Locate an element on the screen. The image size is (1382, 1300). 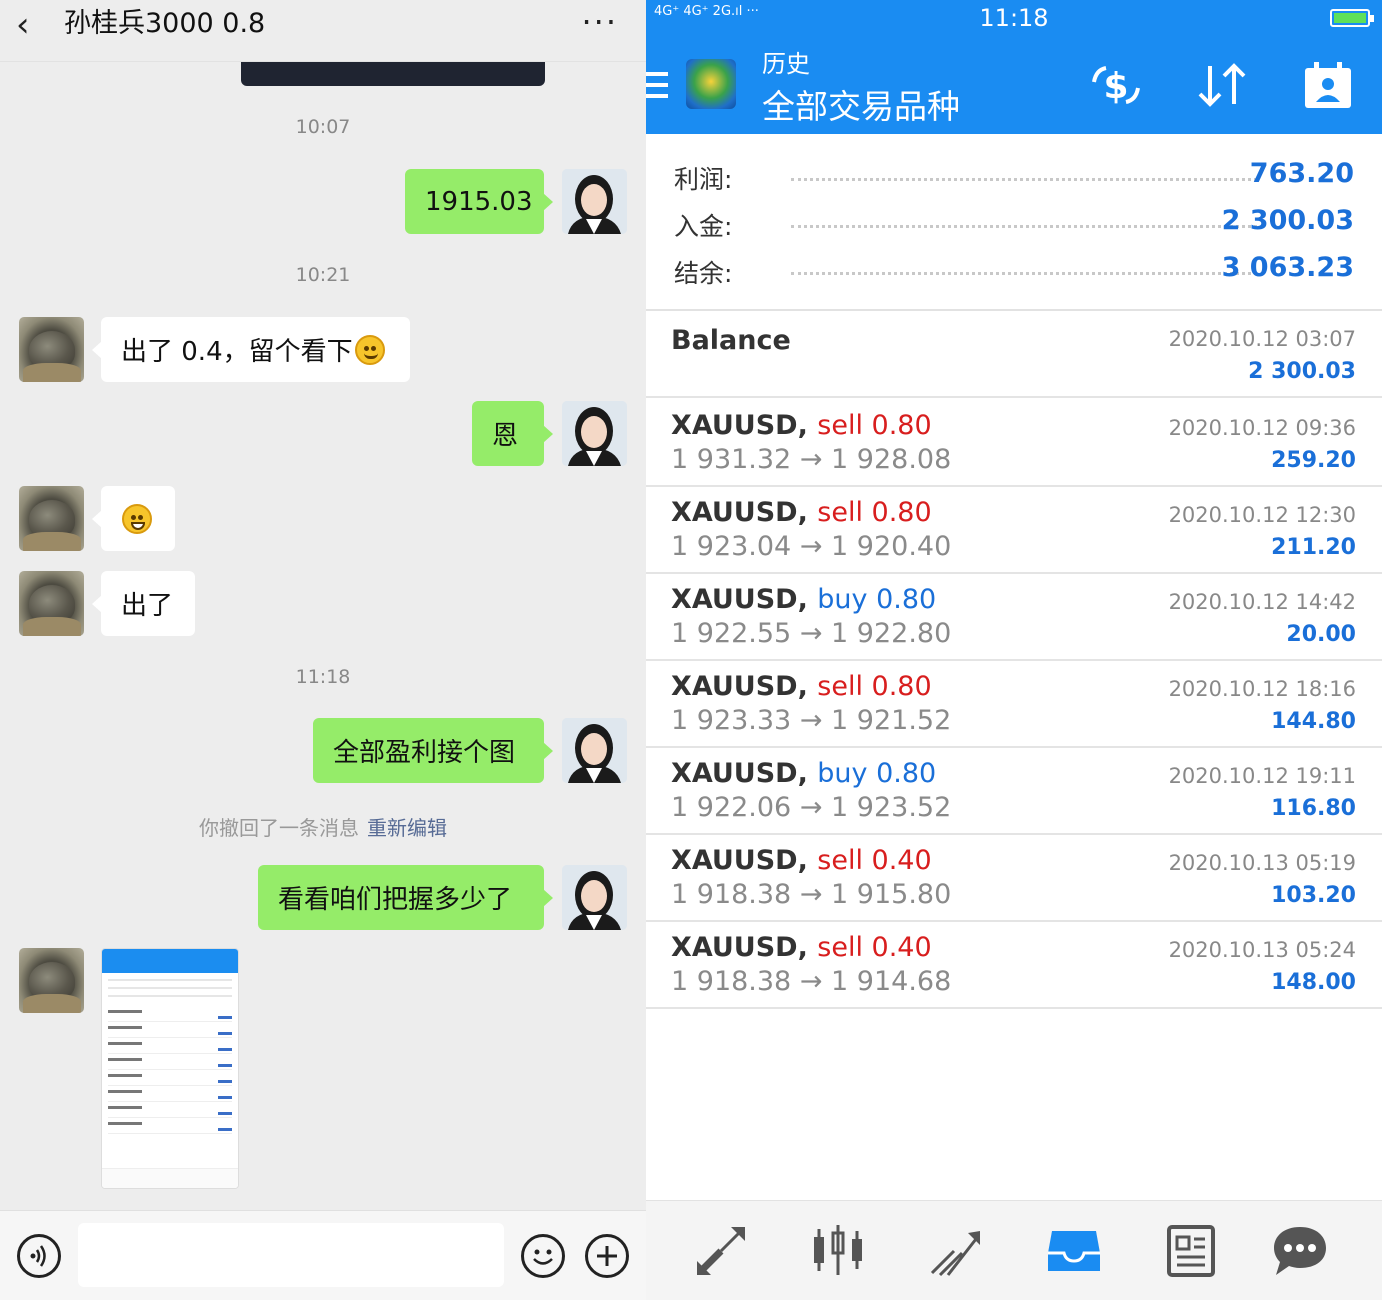
deal-symbol: XAUUSD, sell 0.80 is located at coordinates (801, 686).